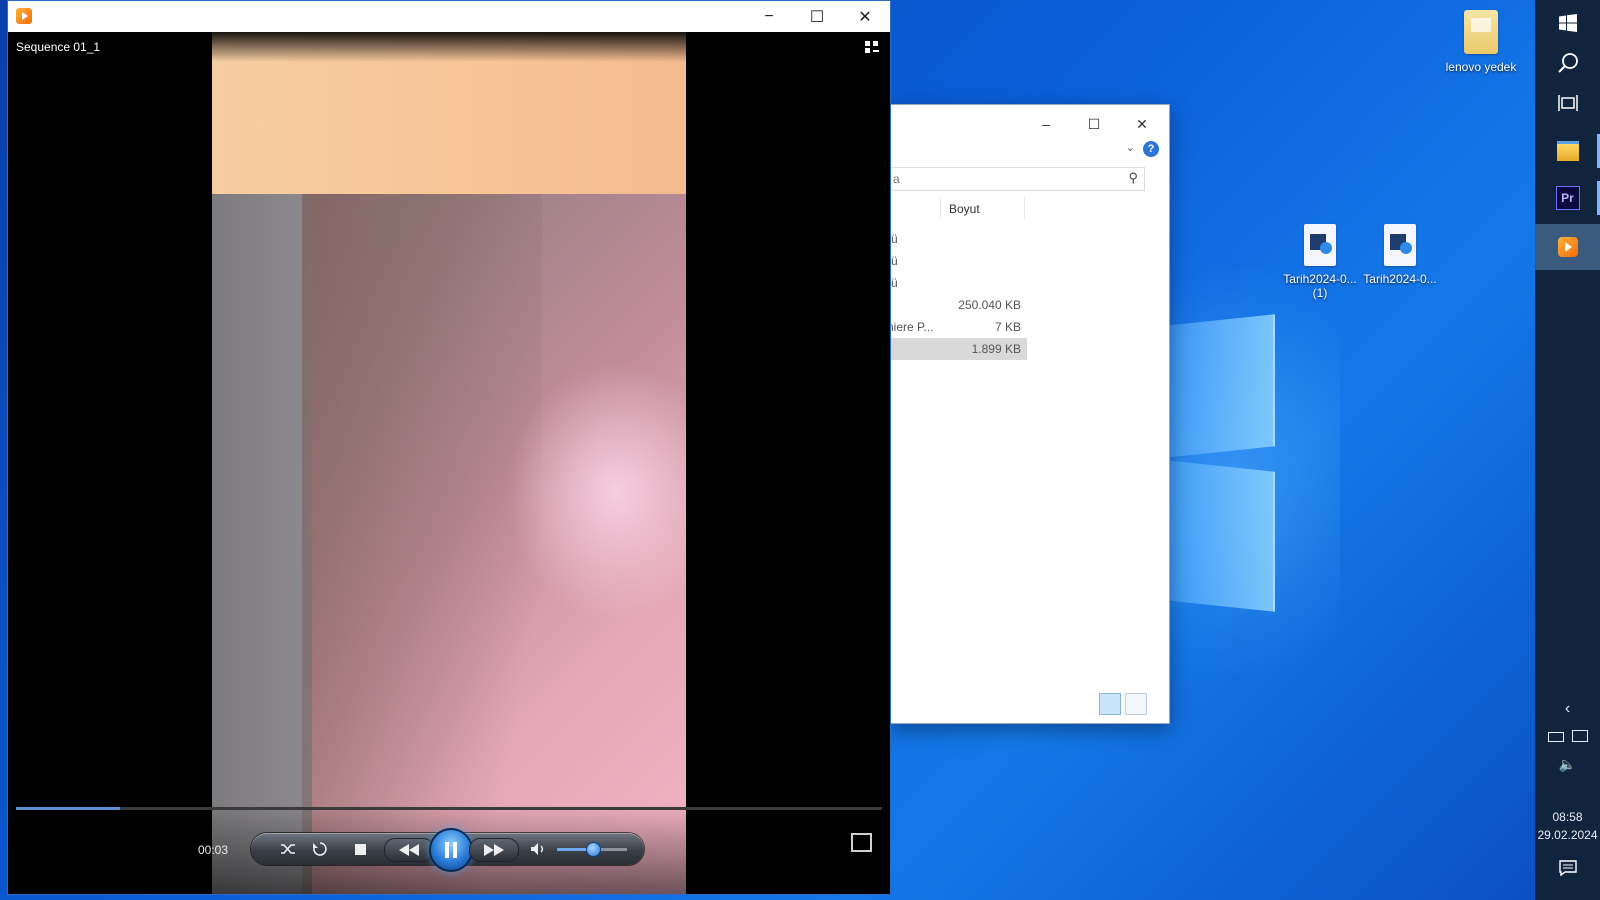 The width and height of the screenshot is (1600, 900). Describe the element at coordinates (449, 16) in the screenshot. I see `player-titlebar: − ☐ ✕` at that location.